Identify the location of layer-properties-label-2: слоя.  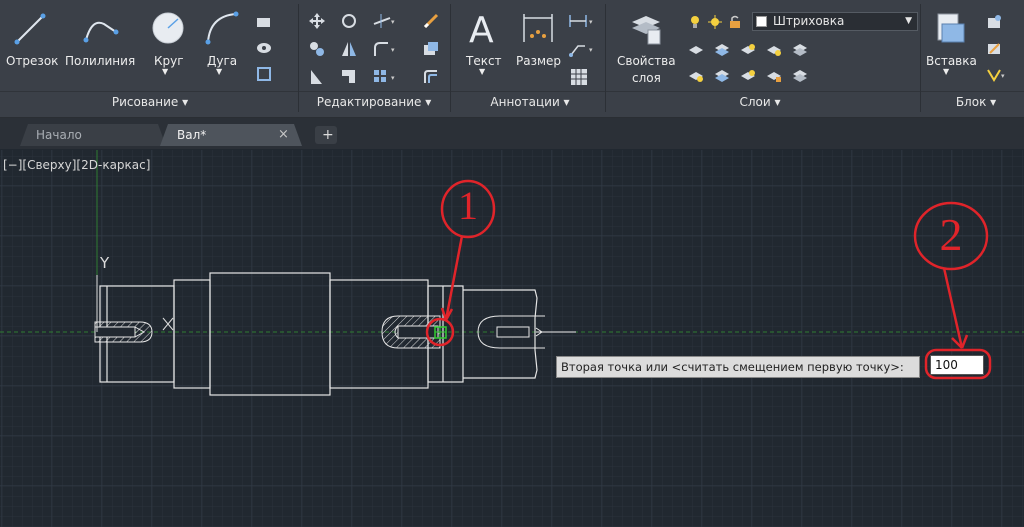
(646, 78).